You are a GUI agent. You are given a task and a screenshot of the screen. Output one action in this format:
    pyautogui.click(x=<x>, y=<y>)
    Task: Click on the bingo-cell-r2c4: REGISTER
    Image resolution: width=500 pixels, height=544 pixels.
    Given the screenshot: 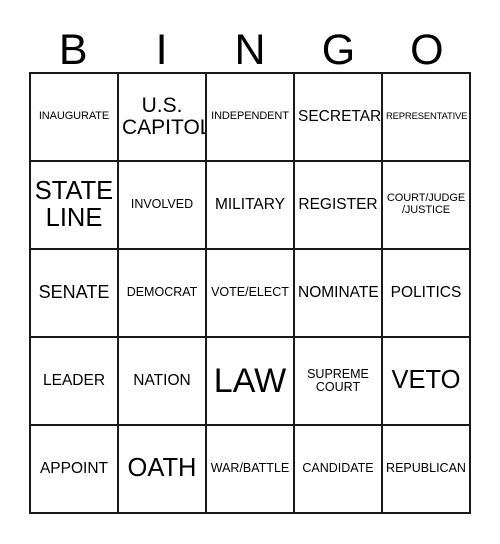 What is the action you would take?
    pyautogui.click(x=339, y=206)
    